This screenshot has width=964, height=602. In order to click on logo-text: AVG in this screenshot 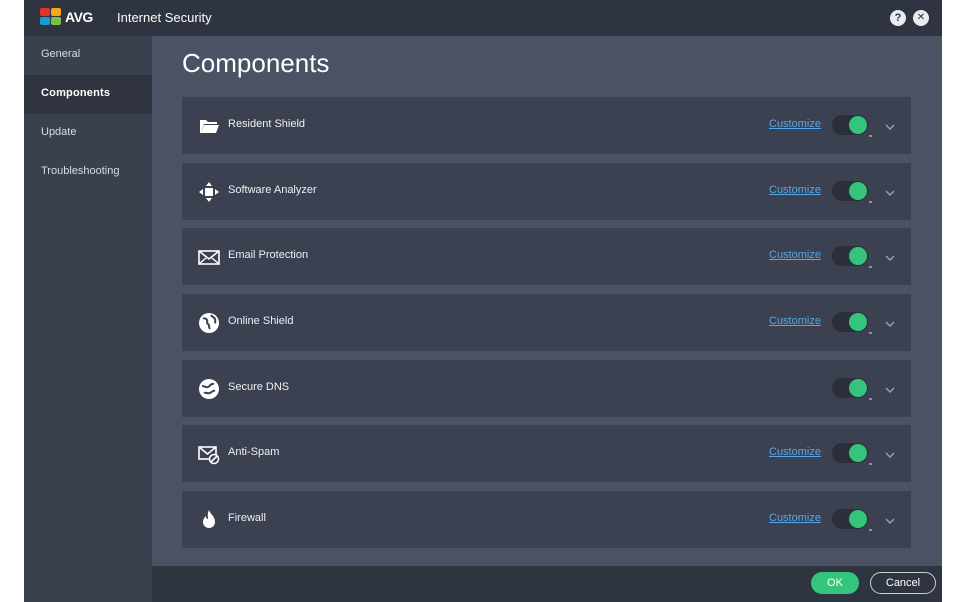, I will do `click(79, 17)`.